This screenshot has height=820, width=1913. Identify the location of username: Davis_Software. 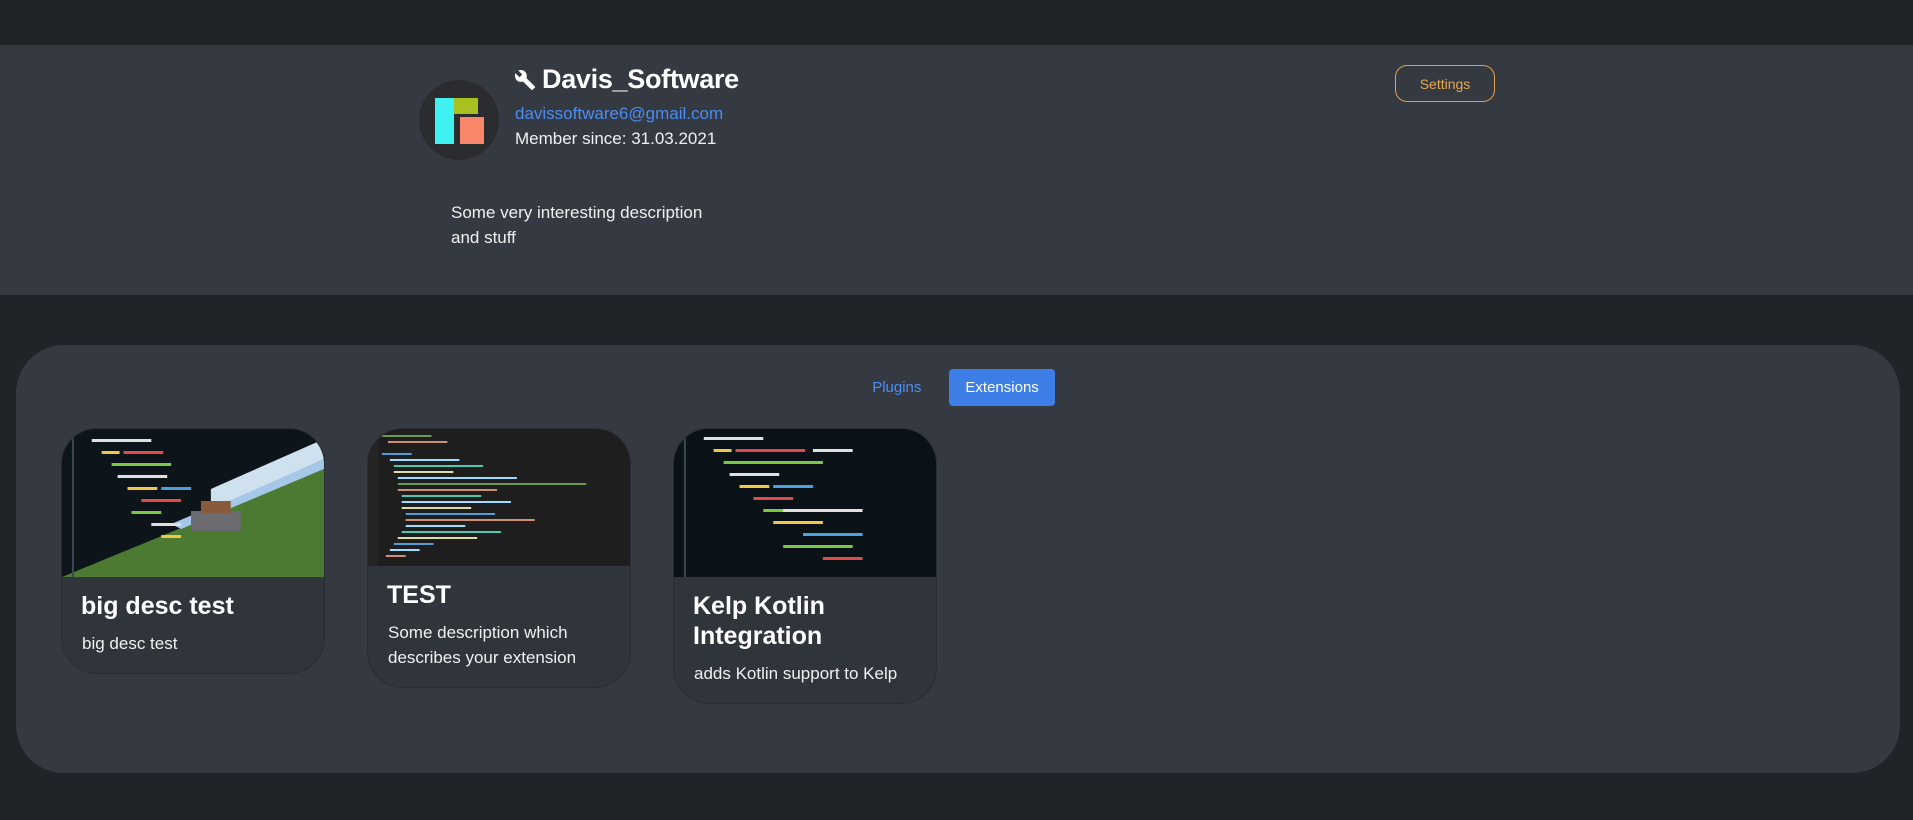
(640, 79).